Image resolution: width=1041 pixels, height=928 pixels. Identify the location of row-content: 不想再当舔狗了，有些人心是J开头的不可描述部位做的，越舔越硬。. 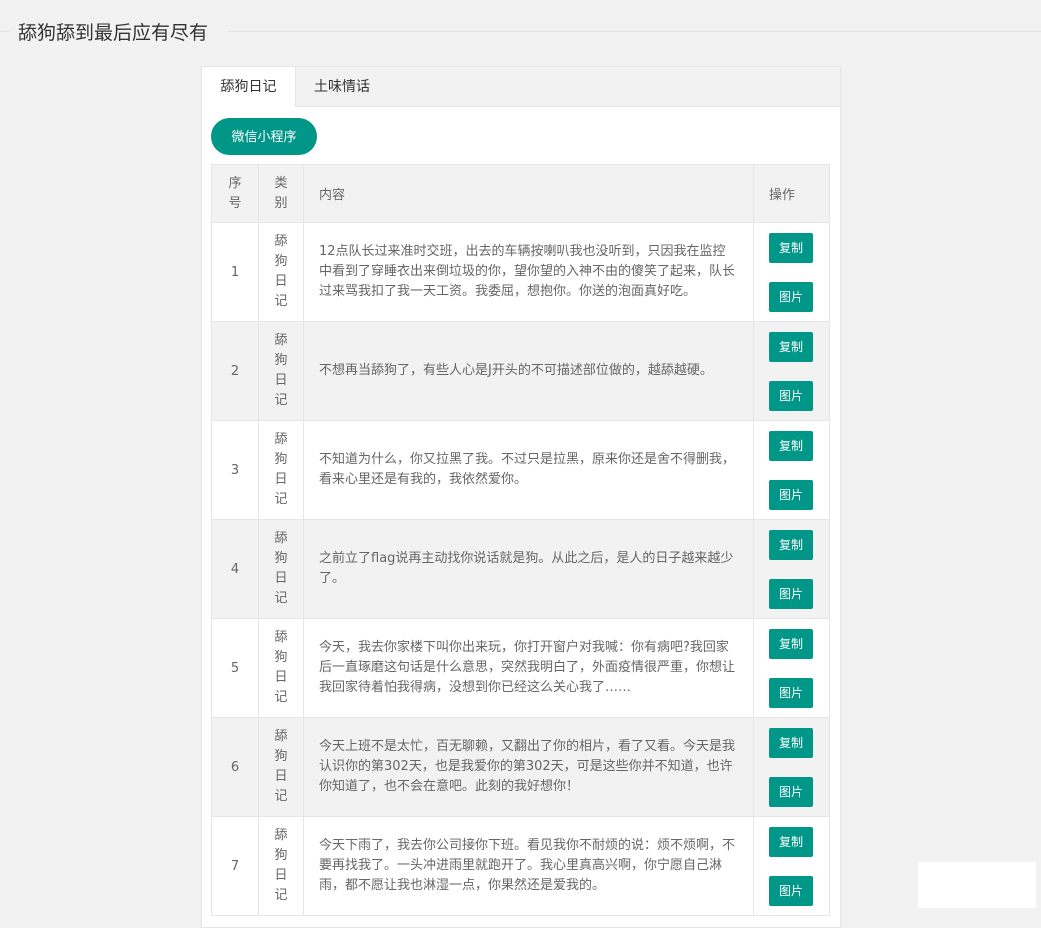
(528, 371).